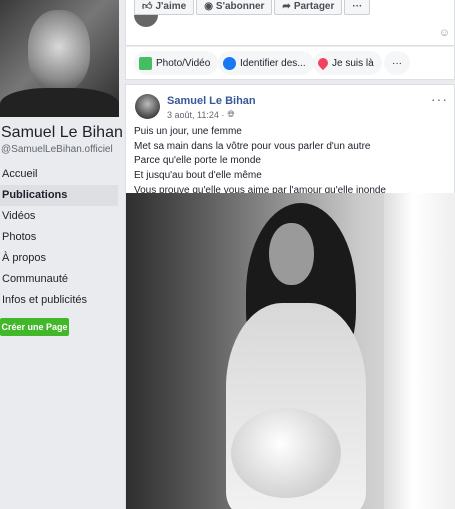  I want to click on post-date-text: 3 août, 11:24 ·, so click(196, 114).